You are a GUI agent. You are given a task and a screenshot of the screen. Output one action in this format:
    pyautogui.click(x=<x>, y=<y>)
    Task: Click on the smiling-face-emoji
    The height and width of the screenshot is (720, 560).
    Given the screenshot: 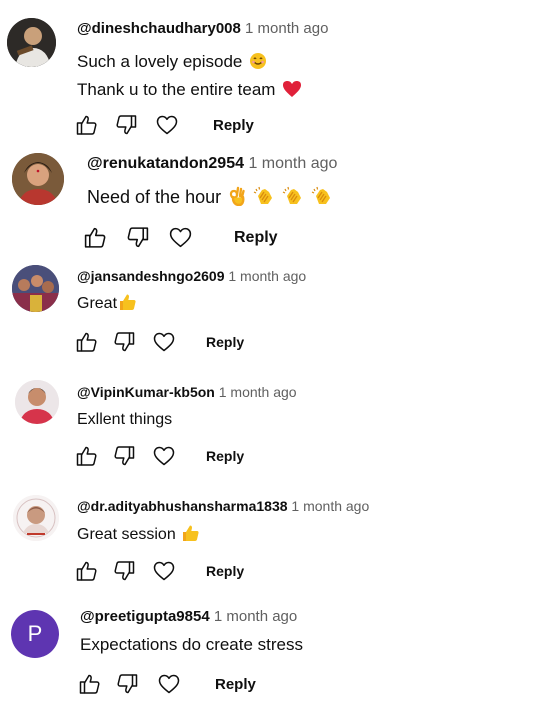 What is the action you would take?
    pyautogui.click(x=258, y=64)
    